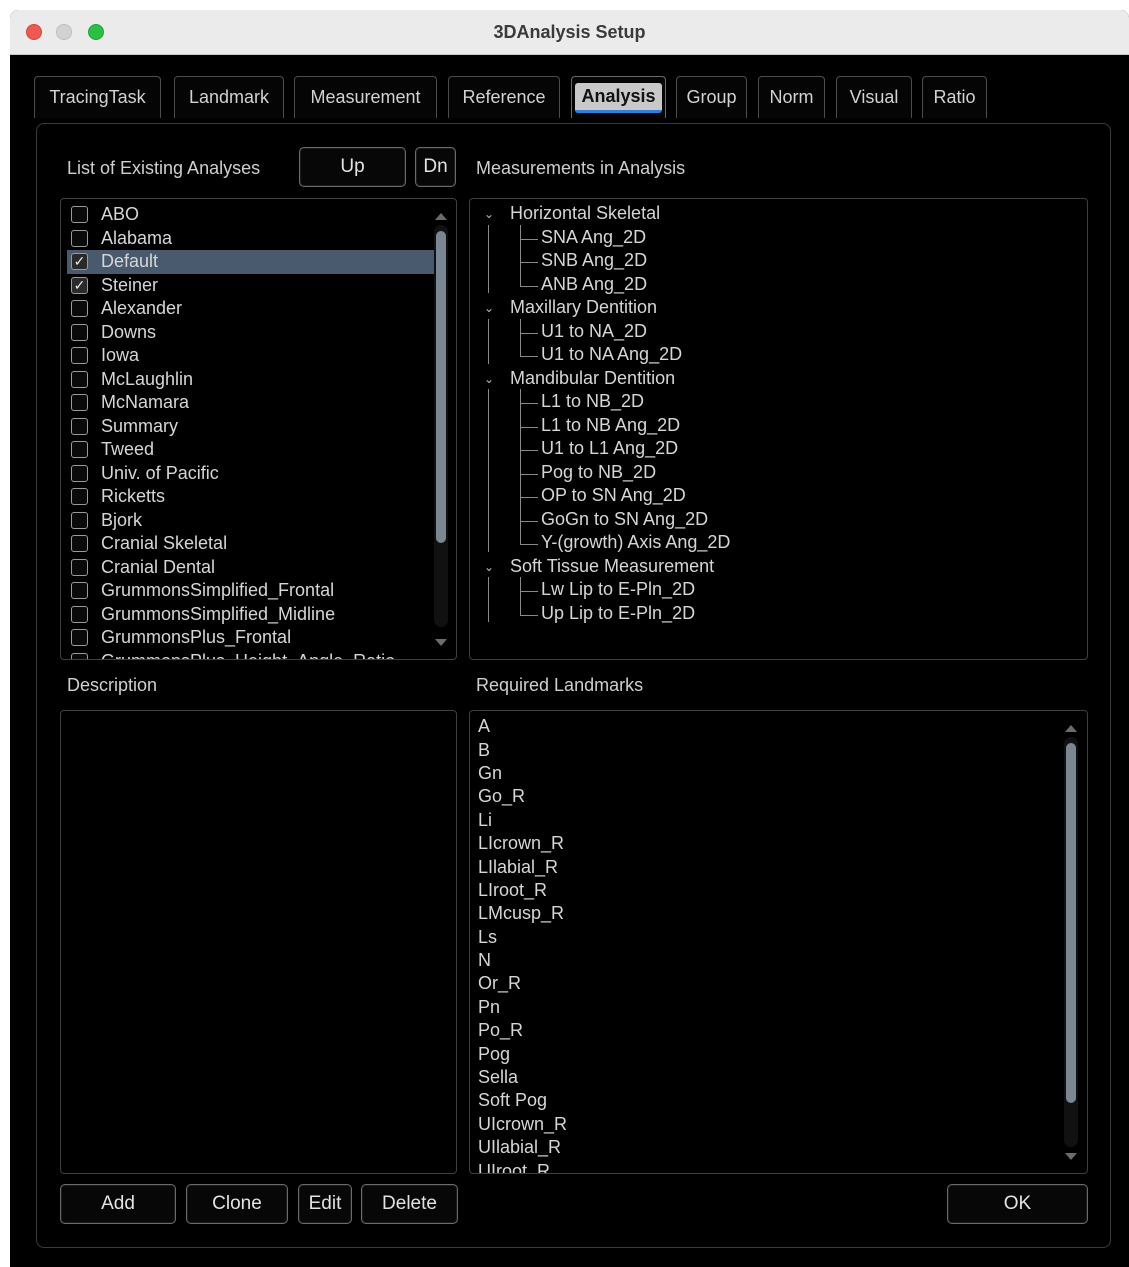  What do you see at coordinates (592, 401) in the screenshot?
I see `tree-item: L1 to NB_2D` at bounding box center [592, 401].